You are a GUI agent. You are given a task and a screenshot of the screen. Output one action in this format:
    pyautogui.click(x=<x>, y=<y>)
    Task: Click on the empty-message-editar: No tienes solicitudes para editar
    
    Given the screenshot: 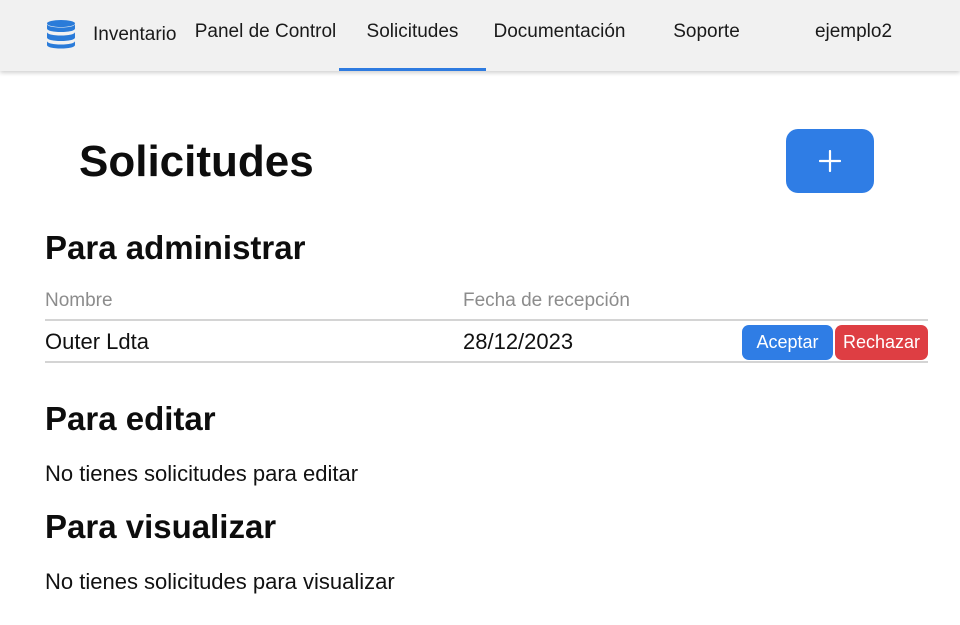 What is the action you would take?
    pyautogui.click(x=202, y=473)
    